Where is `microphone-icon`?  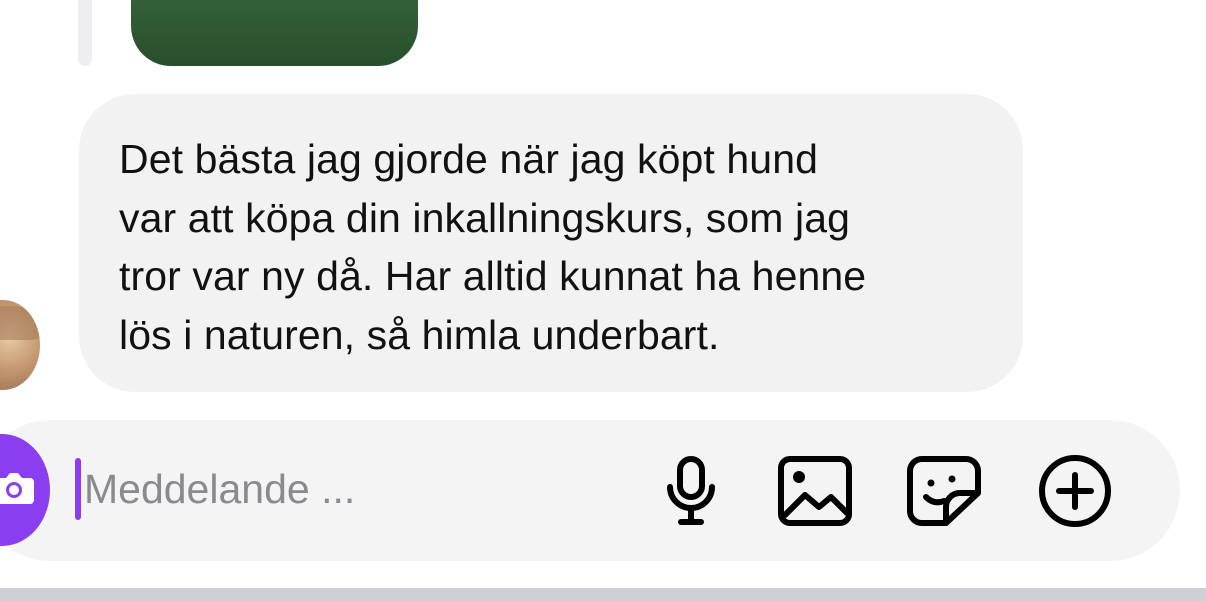 microphone-icon is located at coordinates (691, 491).